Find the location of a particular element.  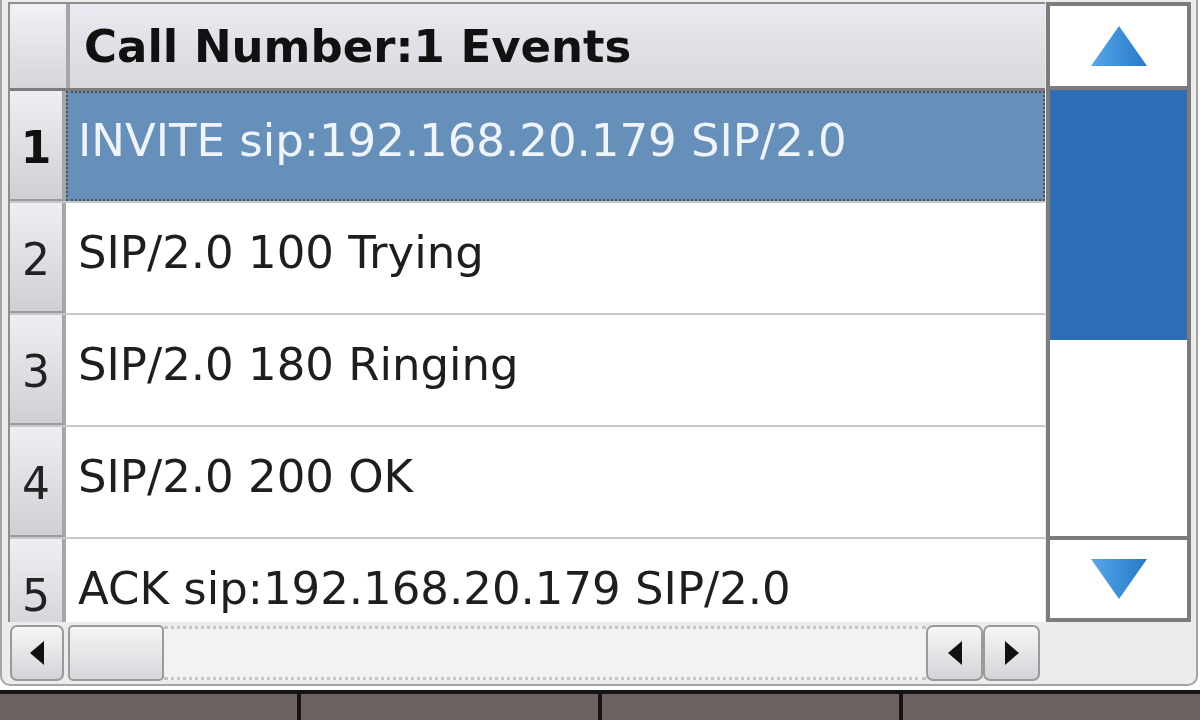

row-number-cell: 5 is located at coordinates (38, 580).